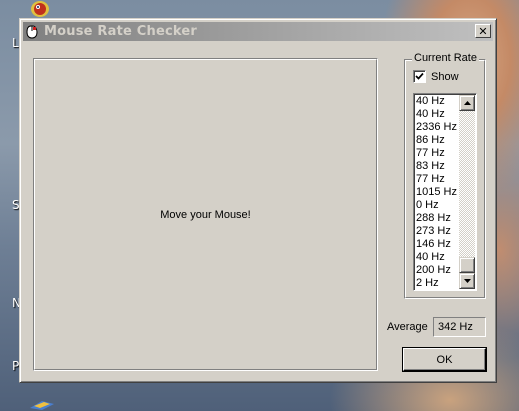 The width and height of the screenshot is (519, 411). I want to click on close-button: ✕, so click(483, 31).